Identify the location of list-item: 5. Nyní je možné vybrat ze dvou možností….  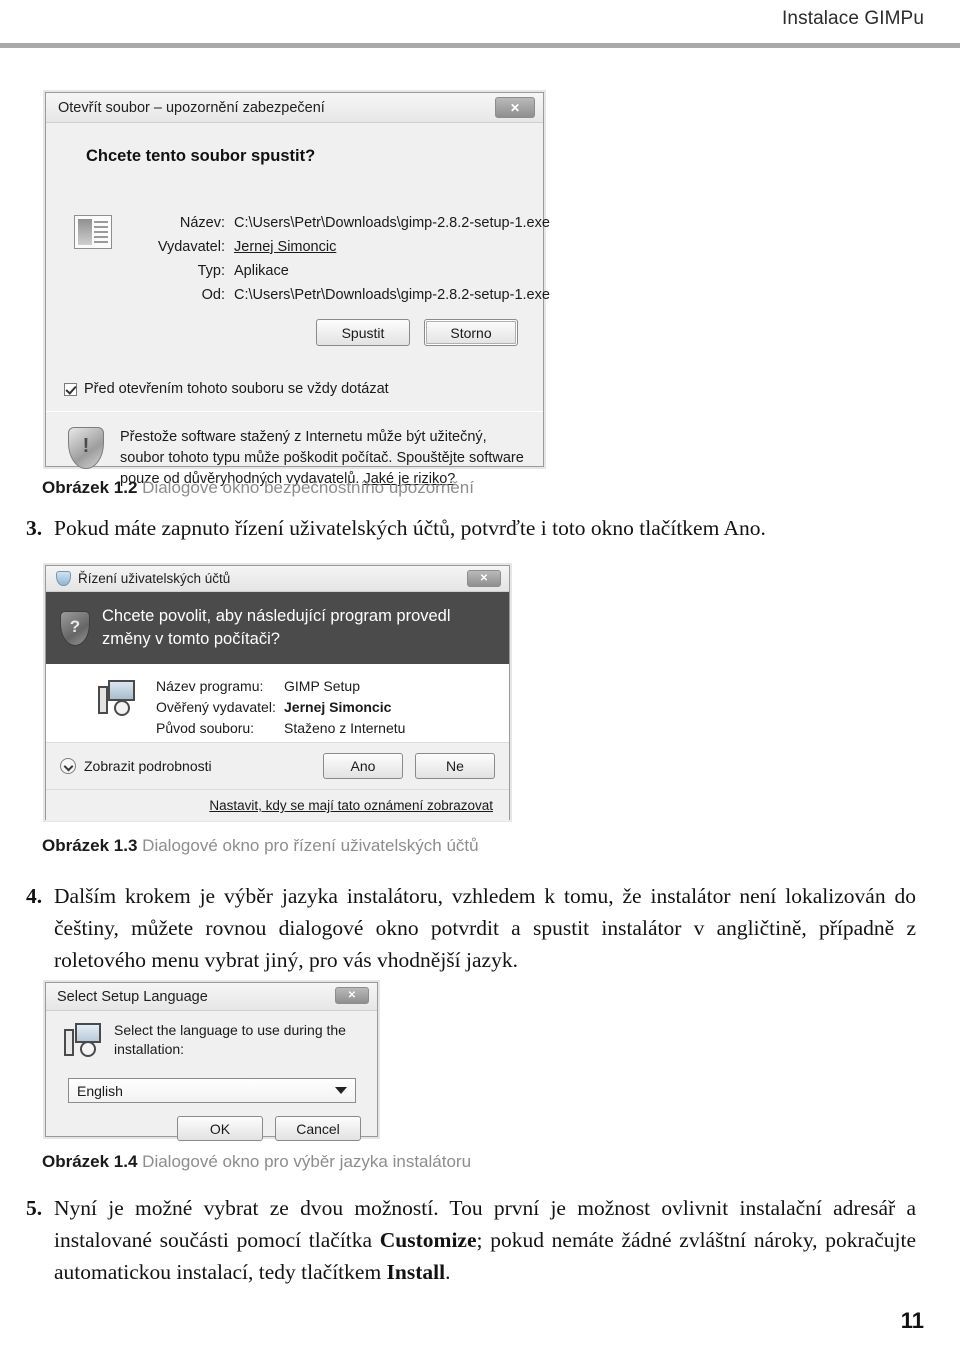
(471, 1240).